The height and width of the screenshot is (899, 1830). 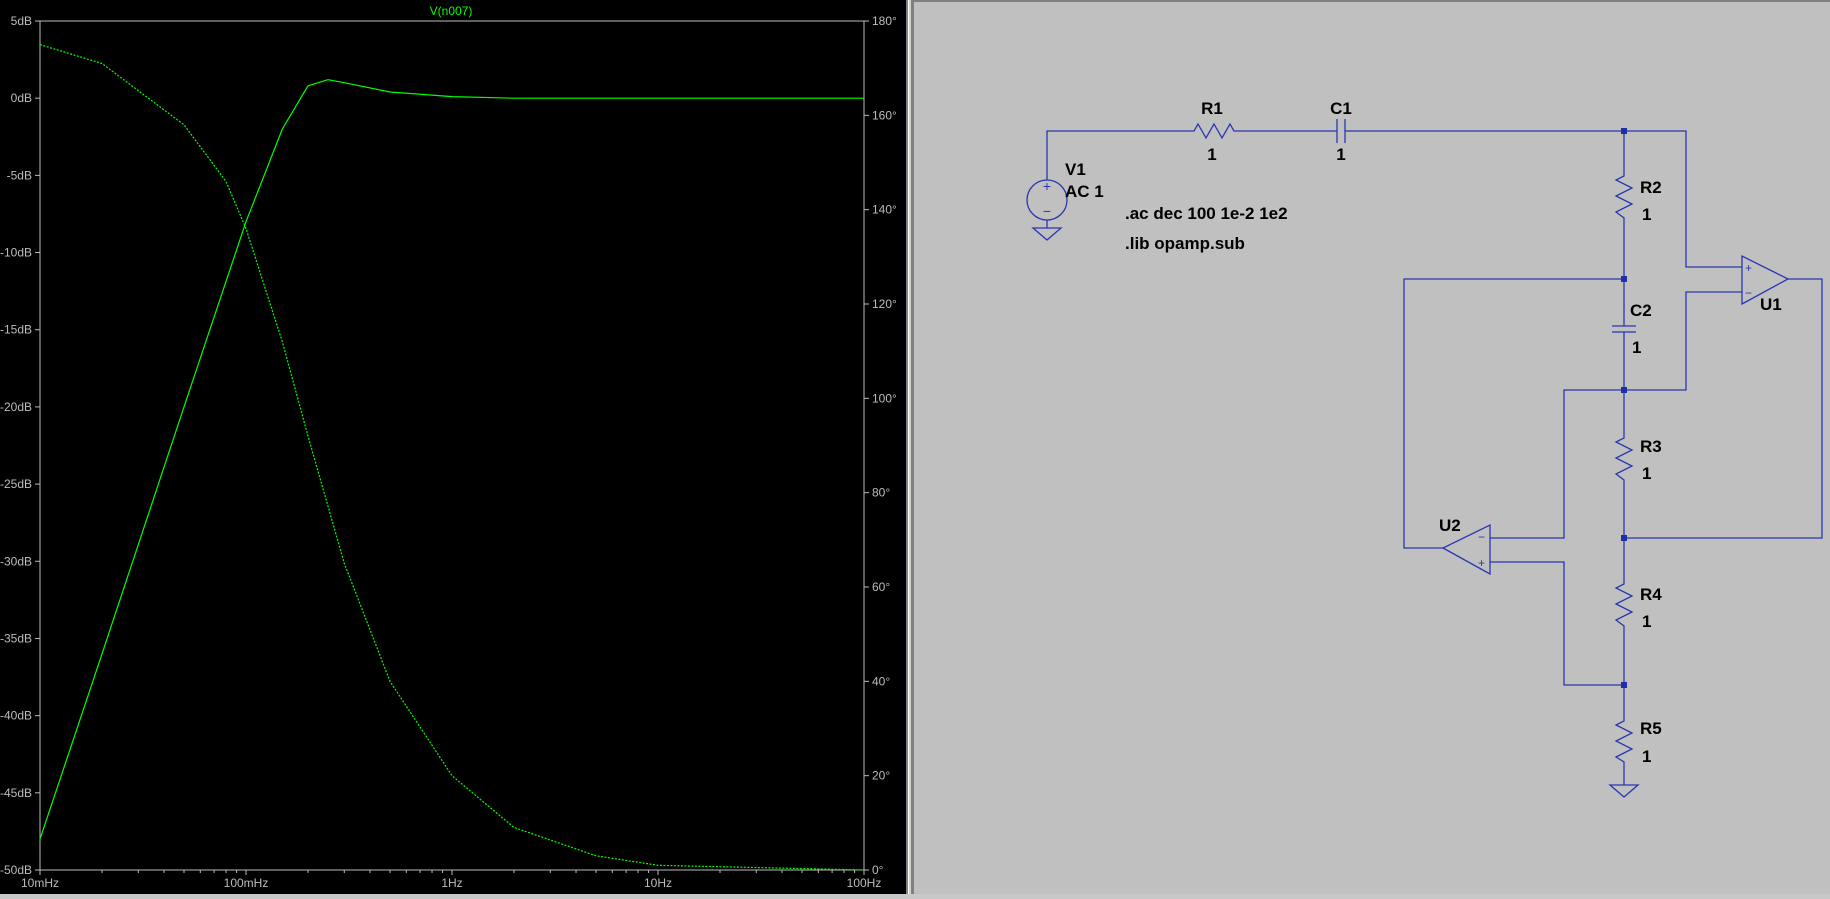 I want to click on left-axis-tick-label: -40dB, so click(x=16, y=716).